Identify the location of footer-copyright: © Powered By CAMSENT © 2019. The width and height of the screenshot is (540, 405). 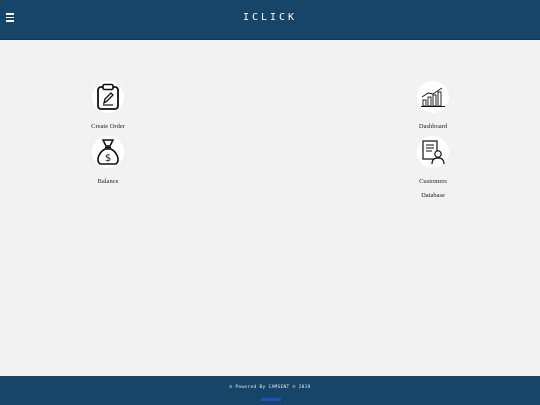
(270, 387).